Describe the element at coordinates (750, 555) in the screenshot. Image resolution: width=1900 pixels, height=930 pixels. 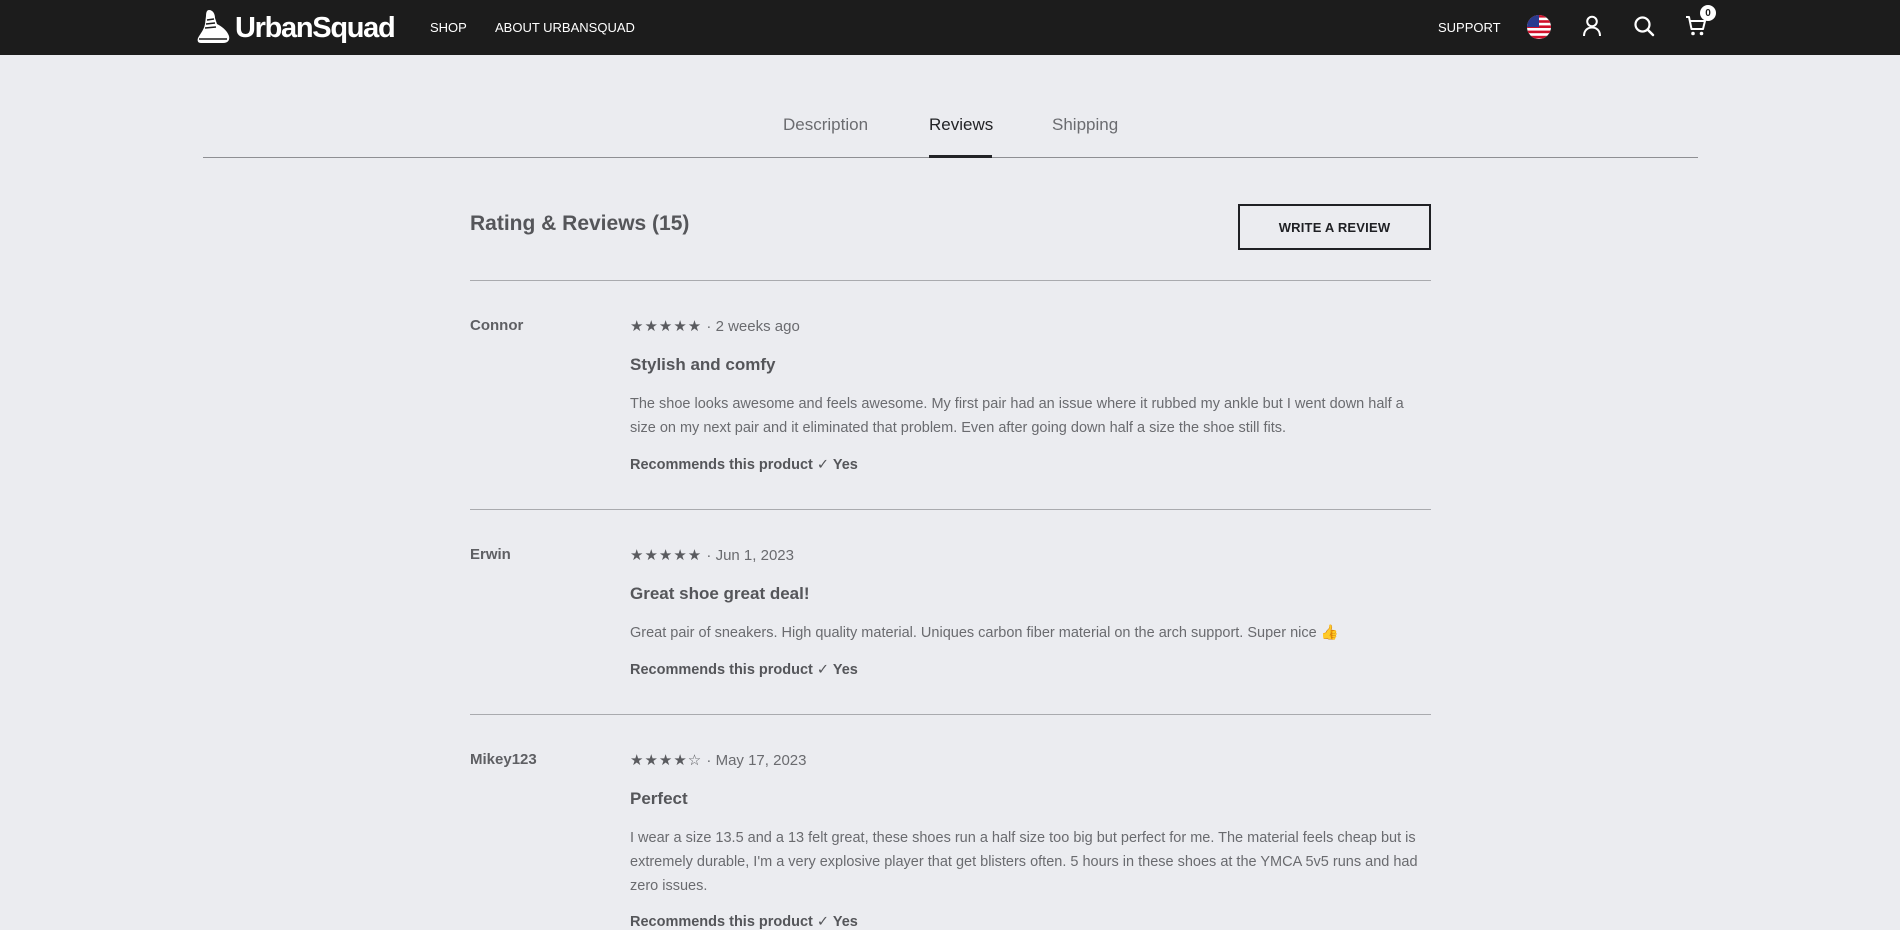
I see `review-date: · Jun 1, 2023` at that location.